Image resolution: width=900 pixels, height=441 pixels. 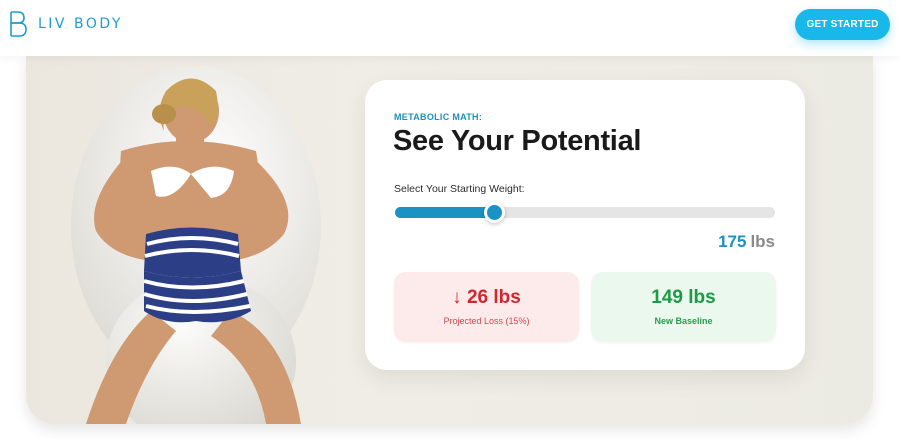 What do you see at coordinates (762, 241) in the screenshot?
I see `selected-weight-unit: lbs` at bounding box center [762, 241].